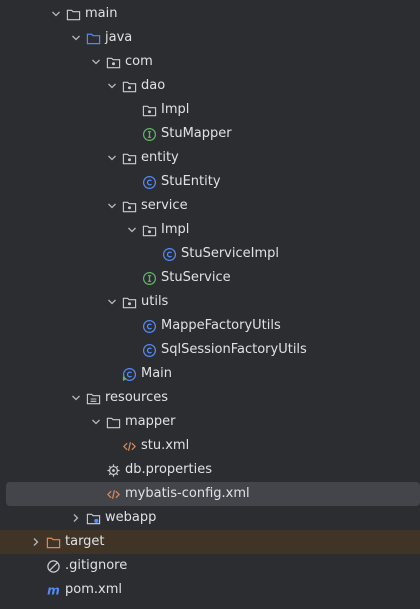 Image resolution: width=420 pixels, height=609 pixels. What do you see at coordinates (210, 542) in the screenshot?
I see `tree-node: target` at bounding box center [210, 542].